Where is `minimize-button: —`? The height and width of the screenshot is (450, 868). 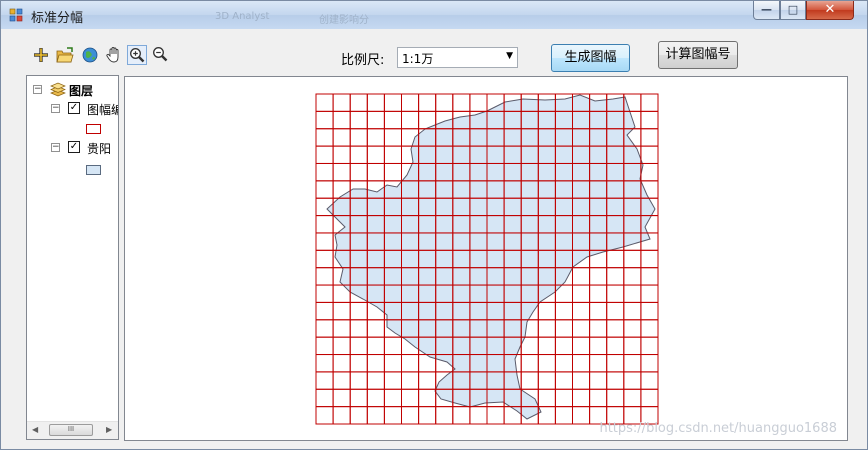
minimize-button: — is located at coordinates (766, 10).